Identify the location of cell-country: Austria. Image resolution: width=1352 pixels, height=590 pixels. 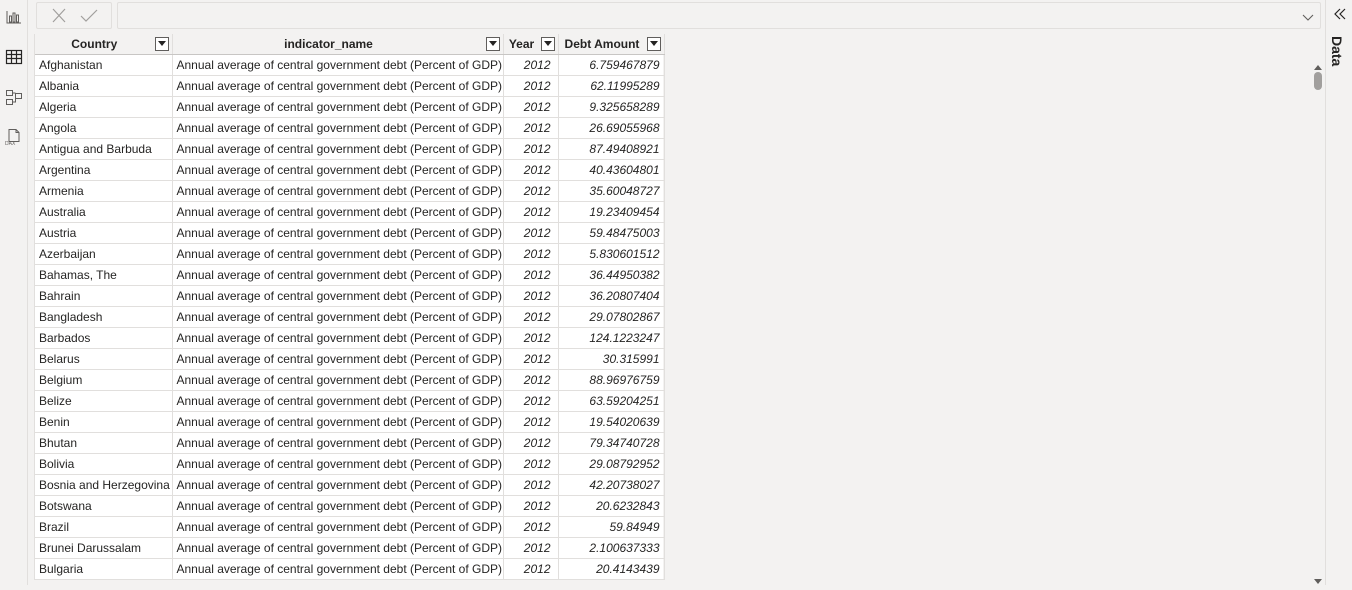
(104, 233).